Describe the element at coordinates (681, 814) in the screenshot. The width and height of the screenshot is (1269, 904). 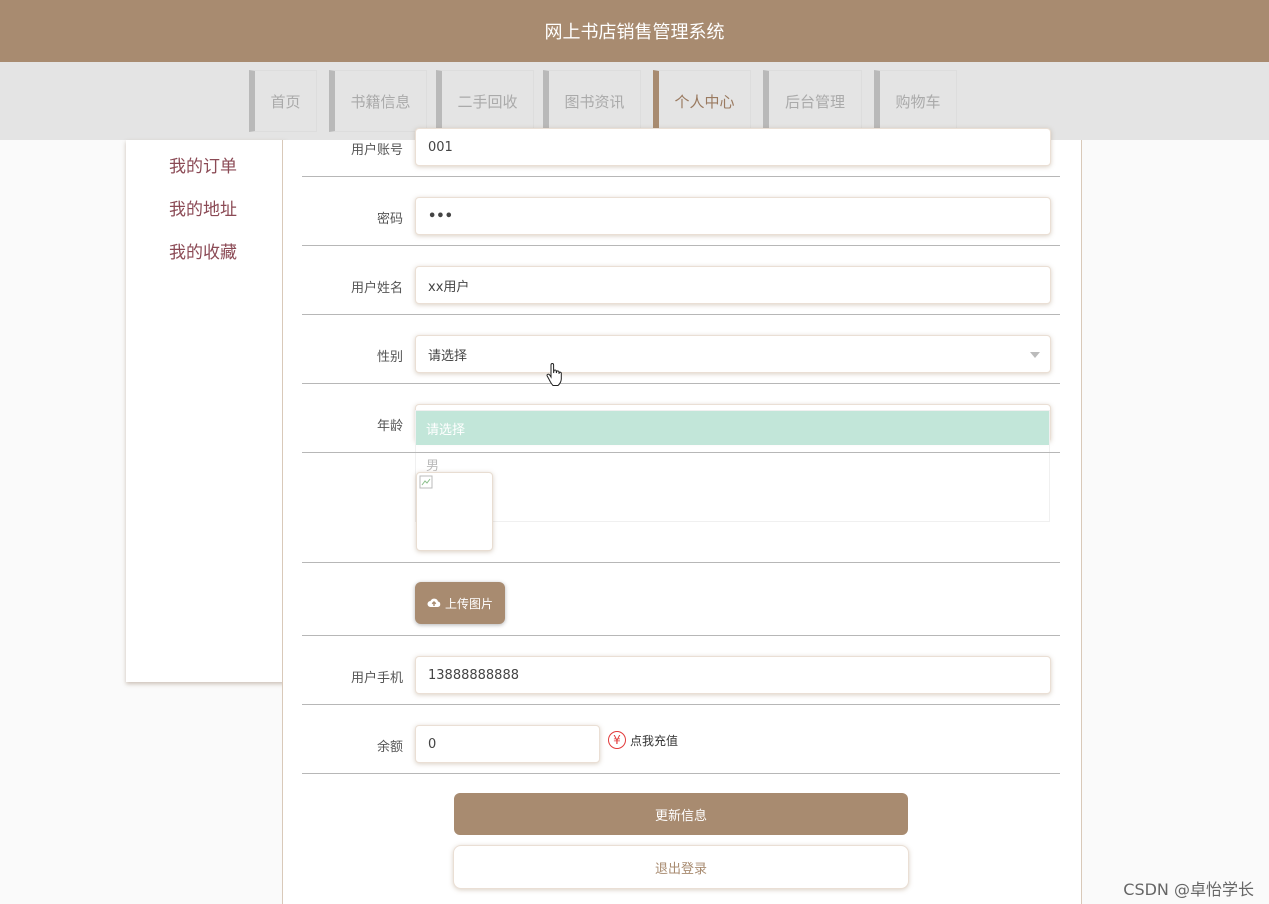
I see `update-info-button: 更新信息` at that location.